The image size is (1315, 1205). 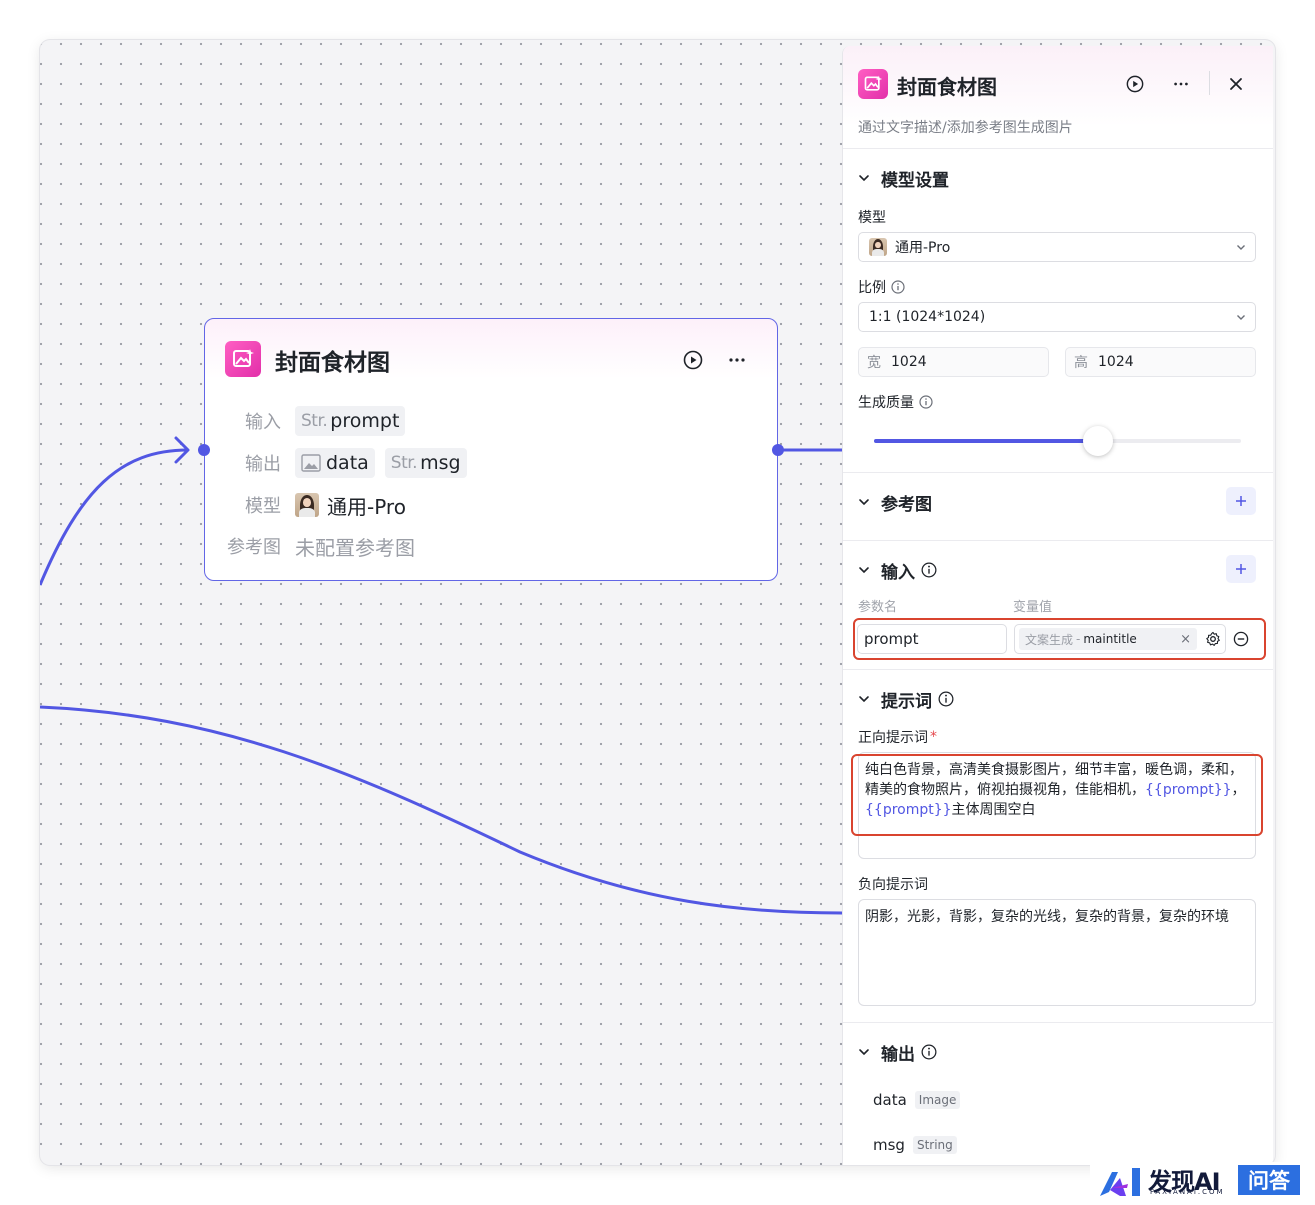 I want to click on output-name: data, so click(x=890, y=1100).